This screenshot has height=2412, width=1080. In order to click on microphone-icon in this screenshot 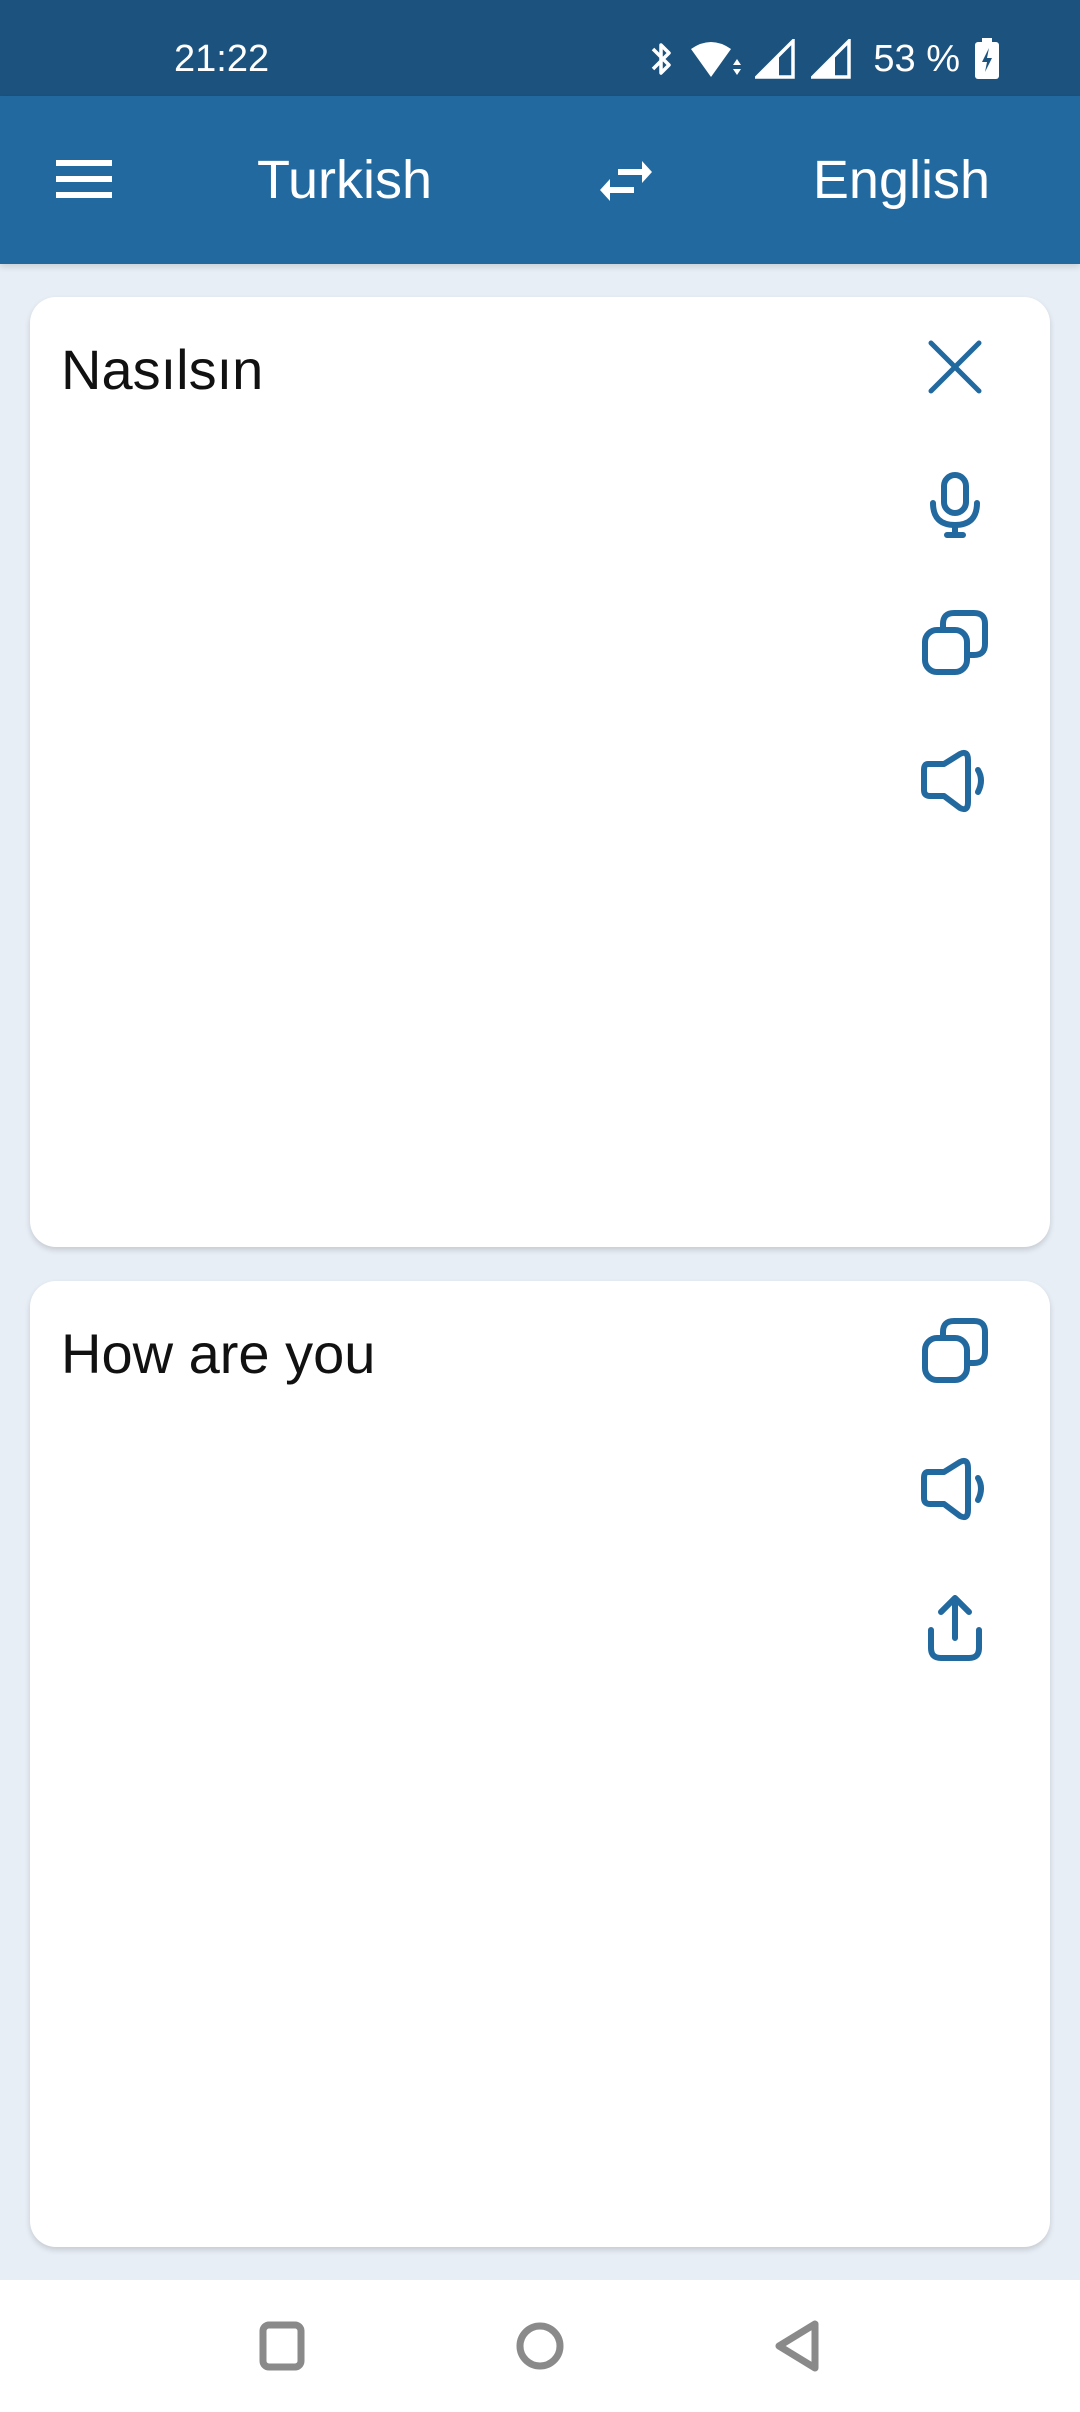, I will do `click(955, 505)`.